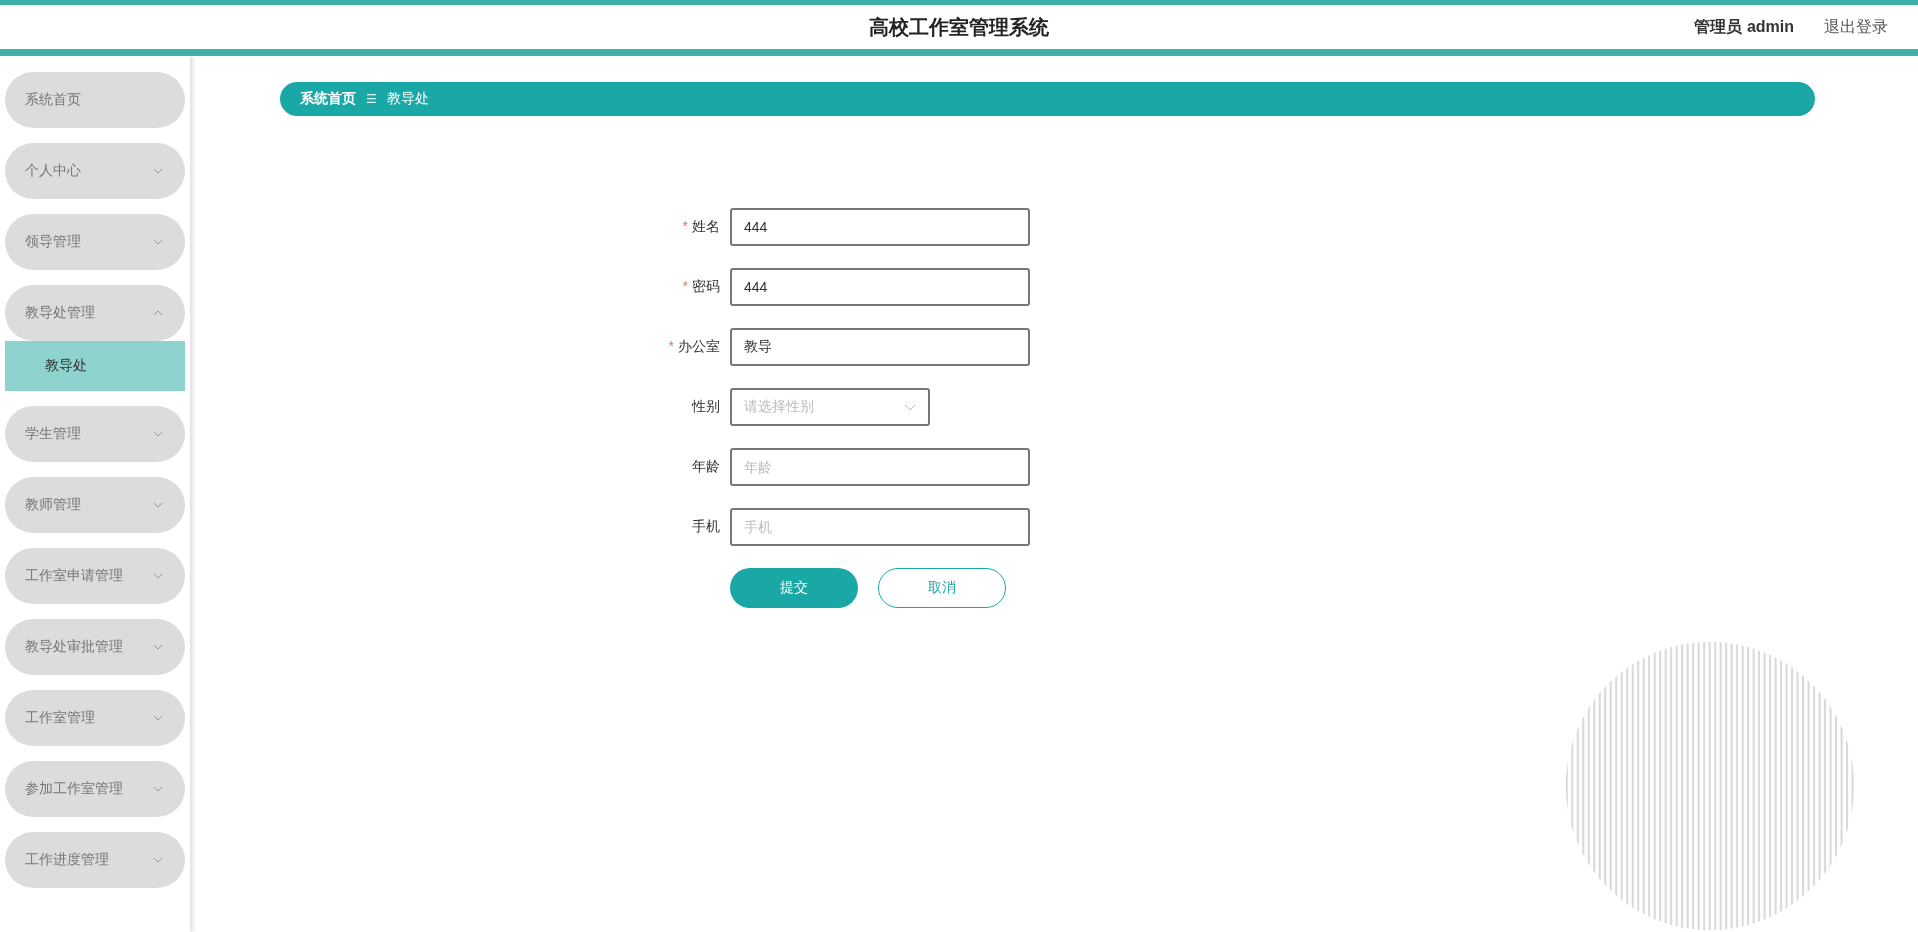  What do you see at coordinates (95, 242) in the screenshot?
I see `sidebar-item: 领导管理` at bounding box center [95, 242].